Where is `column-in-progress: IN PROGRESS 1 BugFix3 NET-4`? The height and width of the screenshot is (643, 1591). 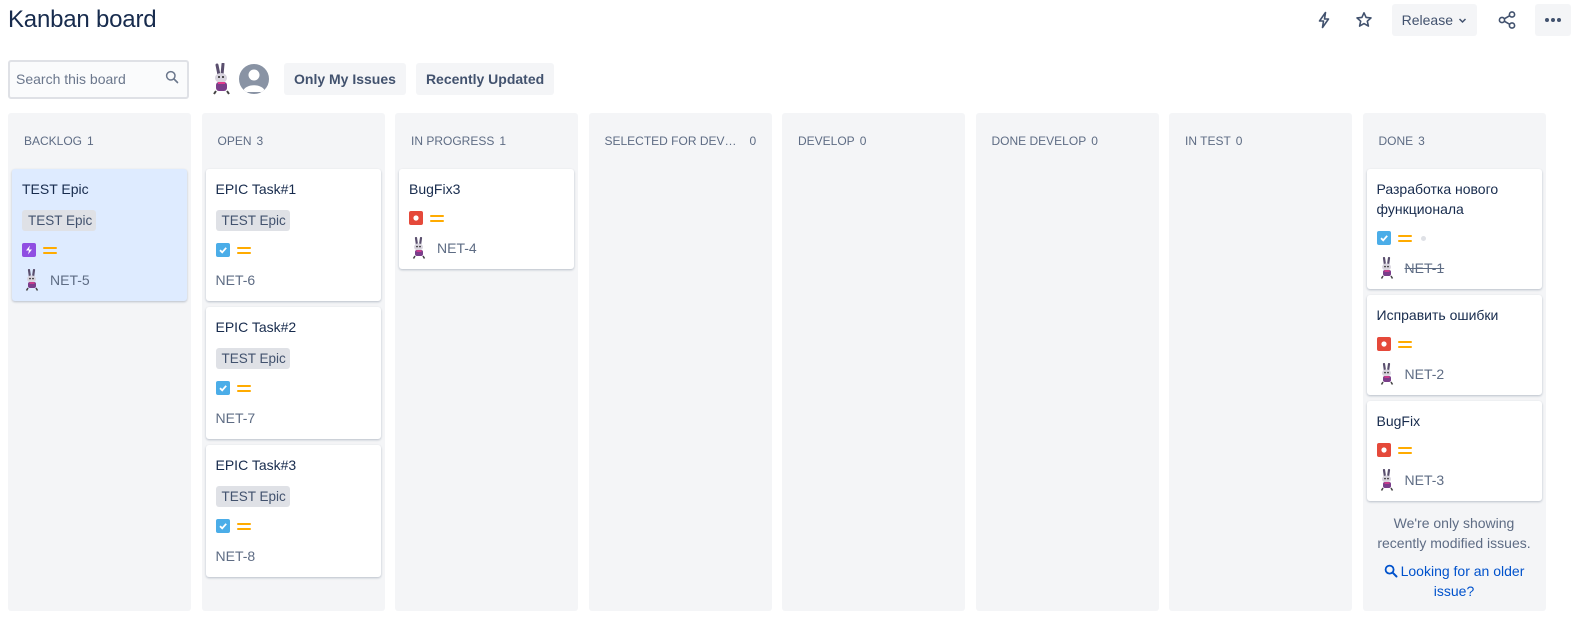
column-in-progress: IN PROGRESS 1 BugFix3 NET-4 is located at coordinates (486, 362).